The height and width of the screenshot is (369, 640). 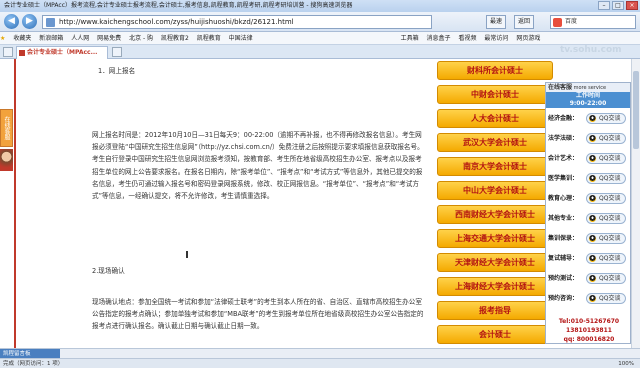 I want to click on maximize-icon: □, so click(x=618, y=5).